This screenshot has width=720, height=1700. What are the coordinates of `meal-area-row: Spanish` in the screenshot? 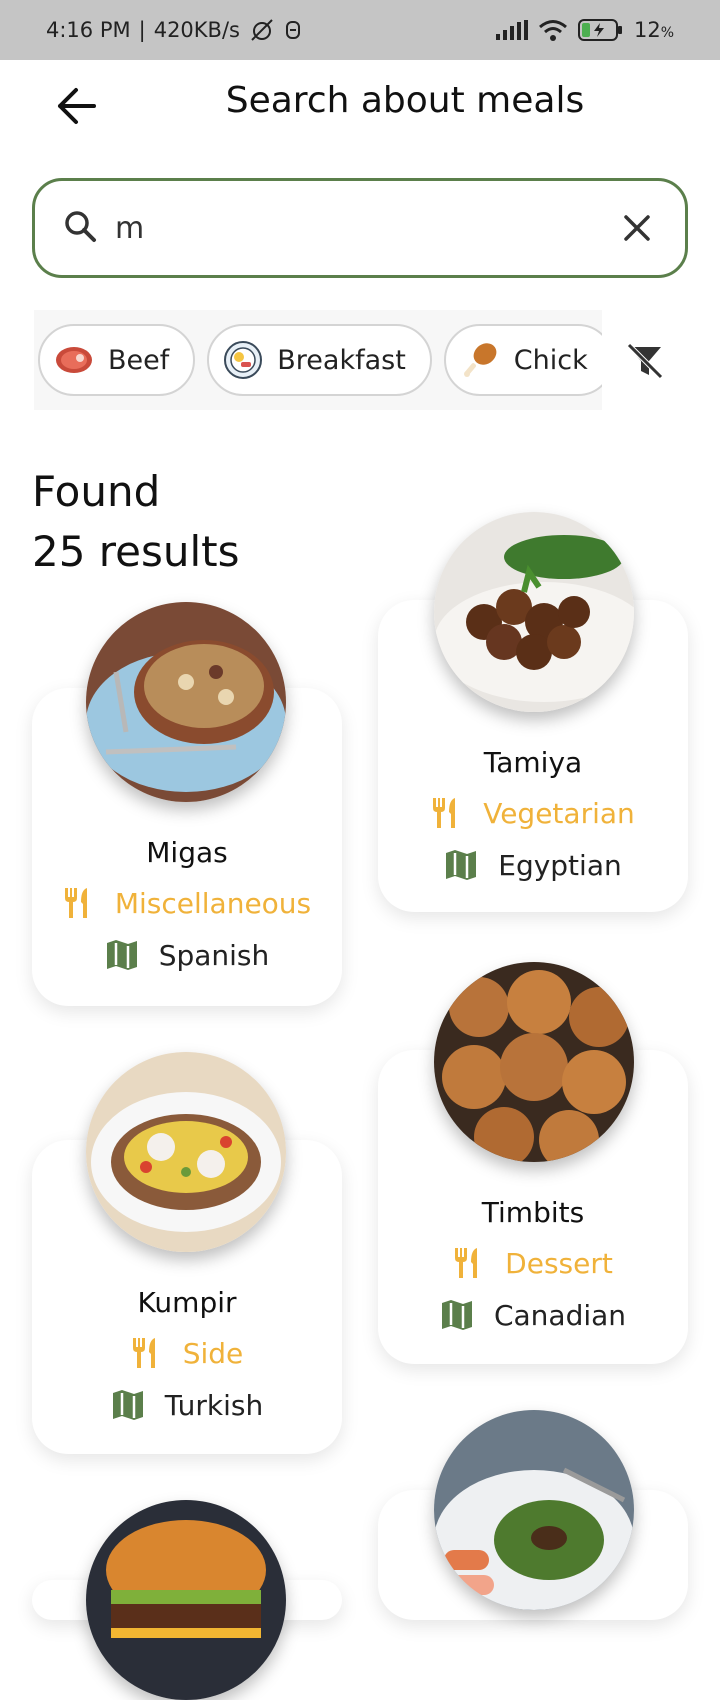 It's located at (187, 955).